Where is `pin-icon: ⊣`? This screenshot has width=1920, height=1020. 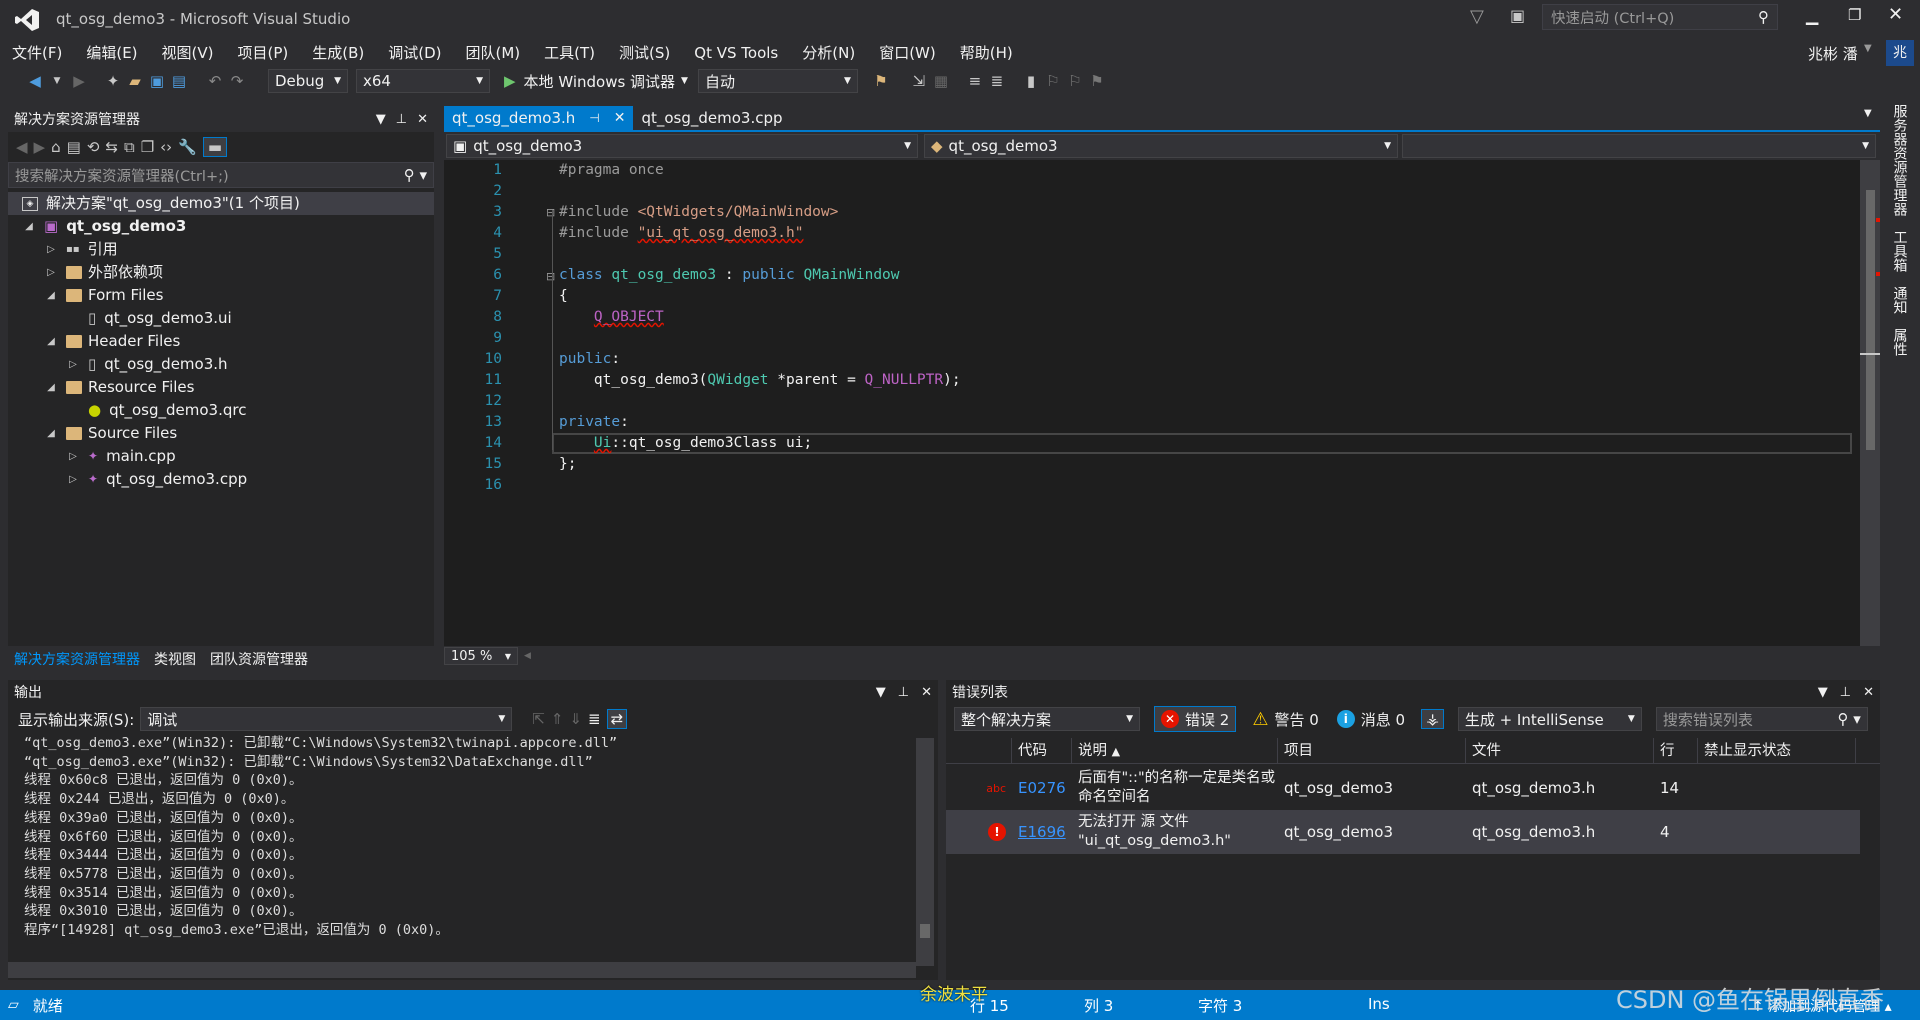
pin-icon: ⊣ is located at coordinates (594, 118).